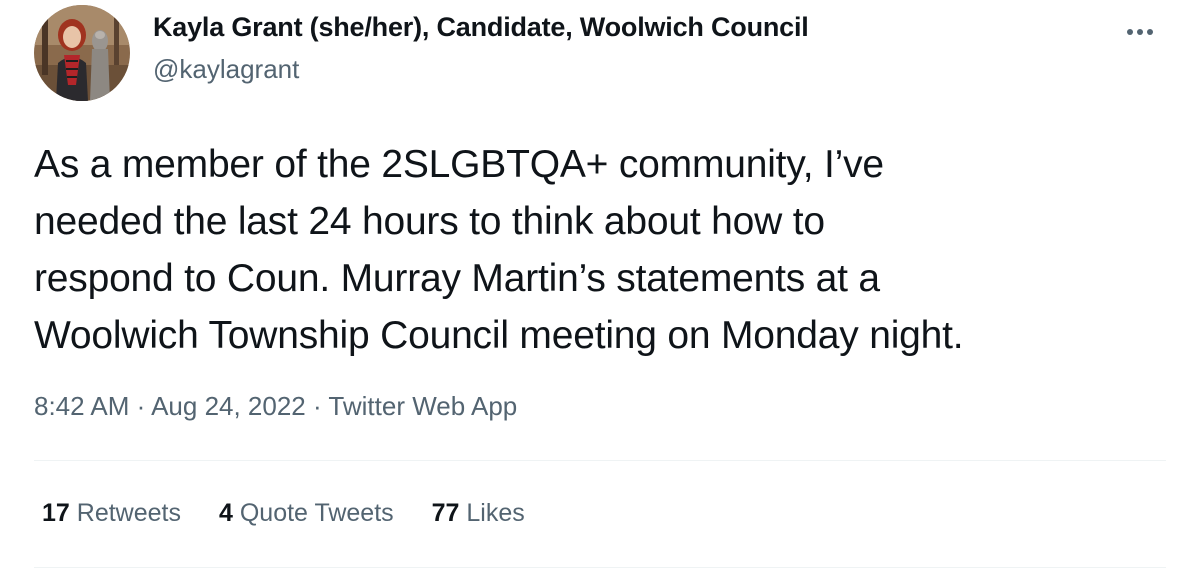  Describe the element at coordinates (226, 69) in the screenshot. I see `author-handle: @kaylagrant` at that location.